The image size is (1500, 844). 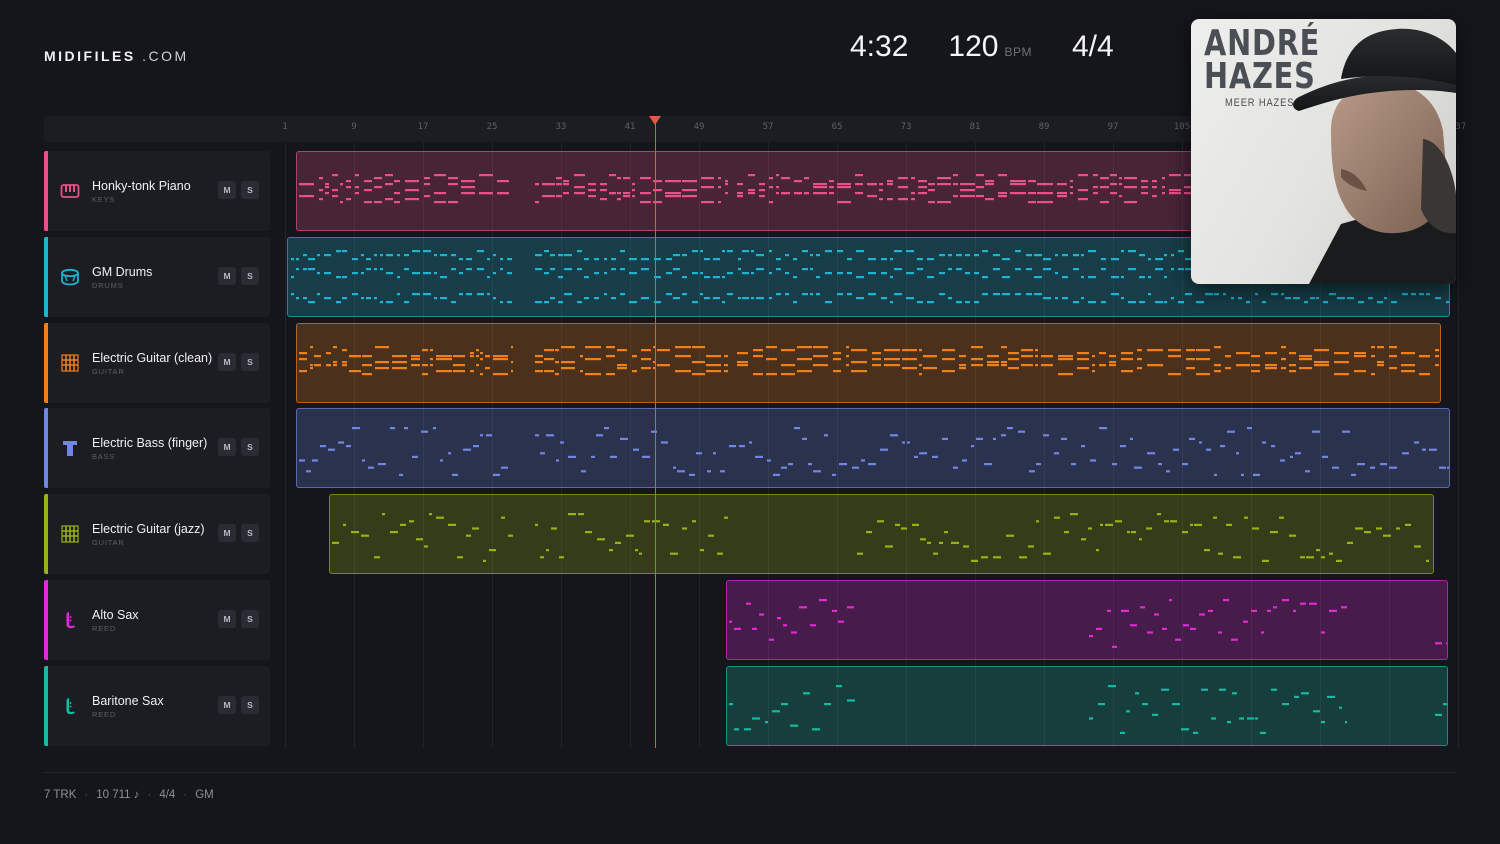 What do you see at coordinates (655, 434) in the screenshot?
I see `playhead-line` at bounding box center [655, 434].